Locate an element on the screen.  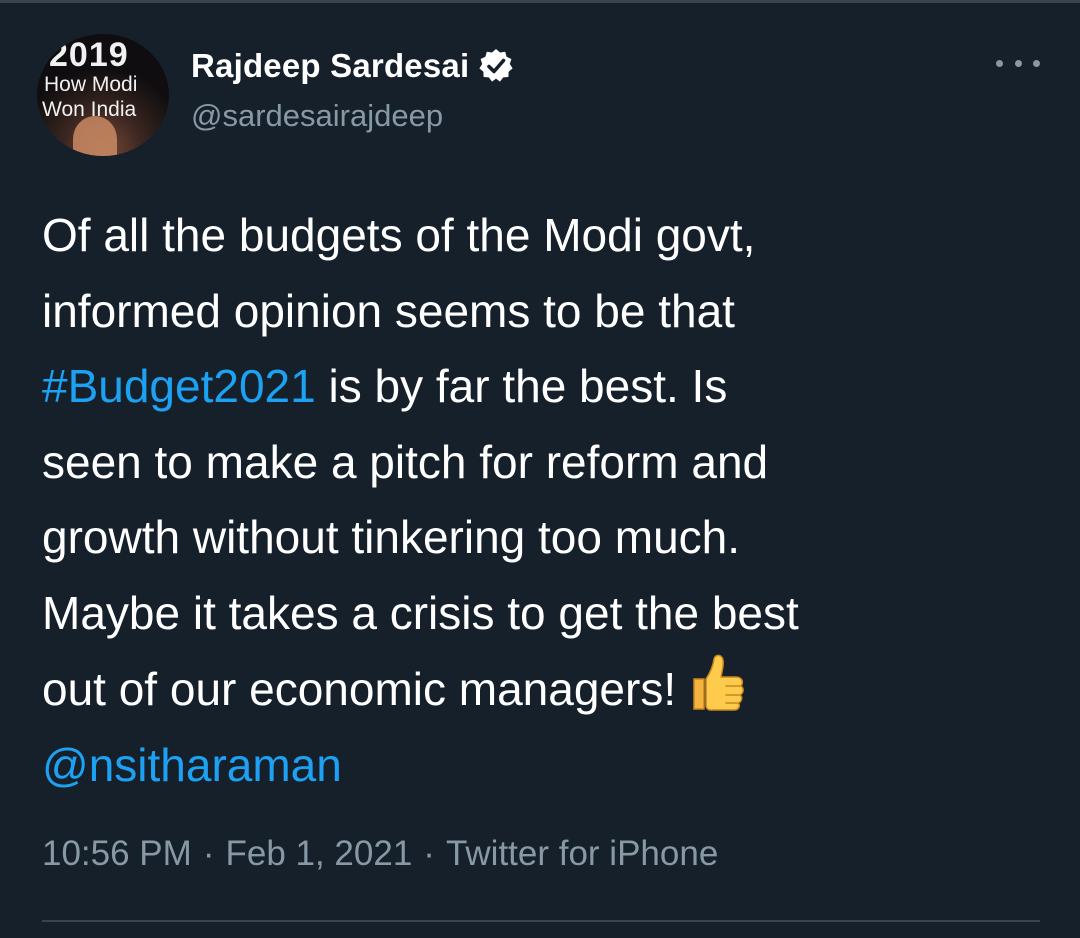
author-block: Rajdeep Sardesai @sardesairajdeep is located at coordinates (352, 87).